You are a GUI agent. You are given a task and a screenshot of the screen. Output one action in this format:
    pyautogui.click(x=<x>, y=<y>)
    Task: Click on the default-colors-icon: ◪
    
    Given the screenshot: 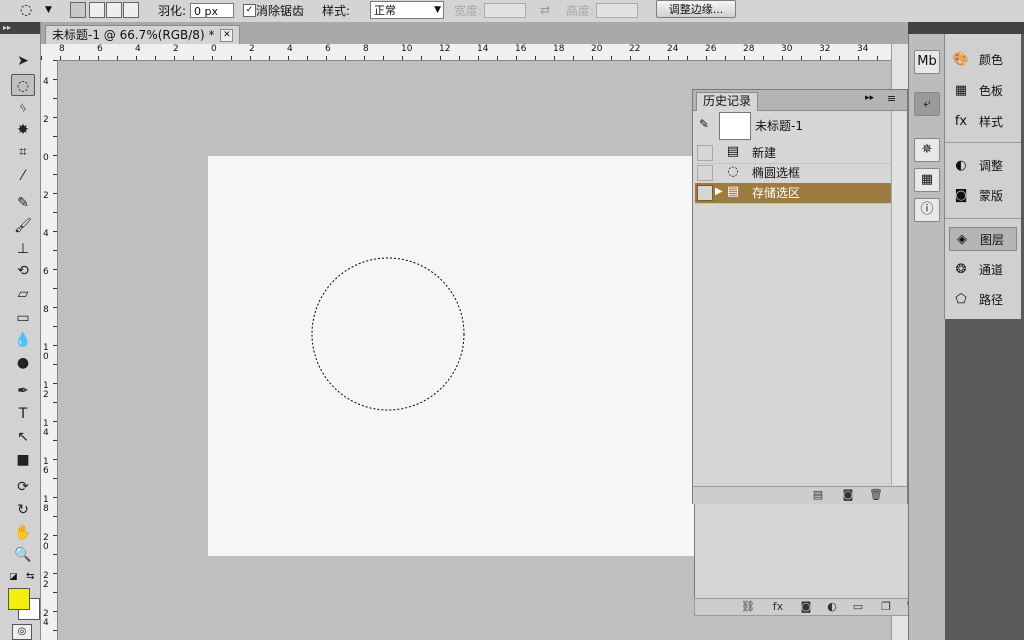 What is the action you would take?
    pyautogui.click(x=13, y=577)
    